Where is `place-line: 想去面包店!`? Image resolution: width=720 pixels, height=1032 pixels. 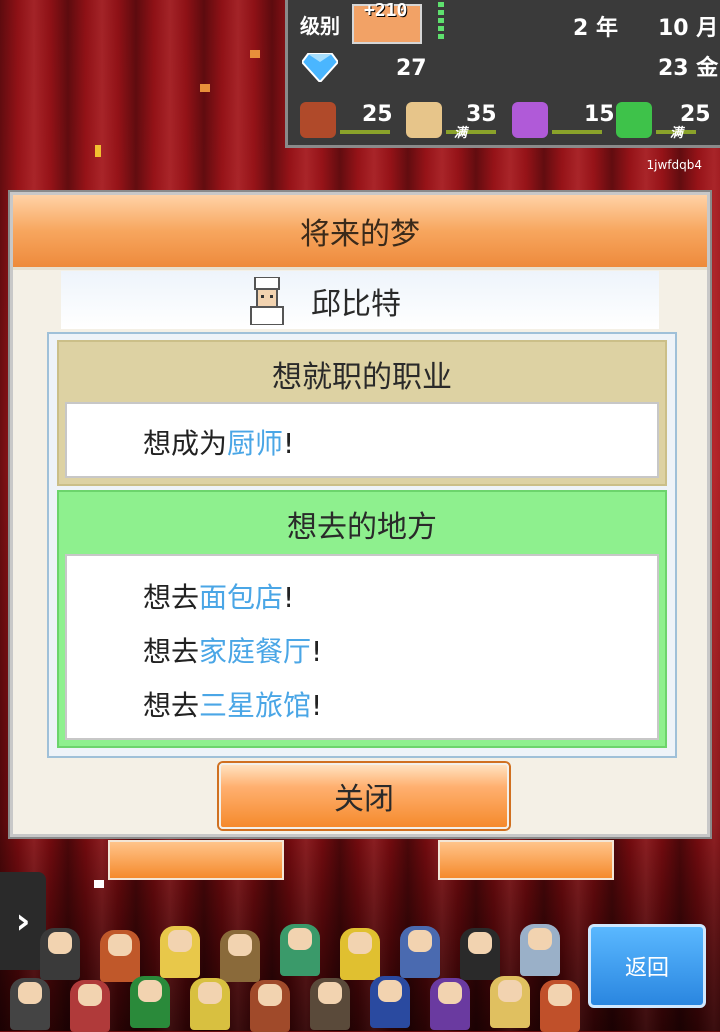 place-line: 想去面包店! is located at coordinates (219, 597).